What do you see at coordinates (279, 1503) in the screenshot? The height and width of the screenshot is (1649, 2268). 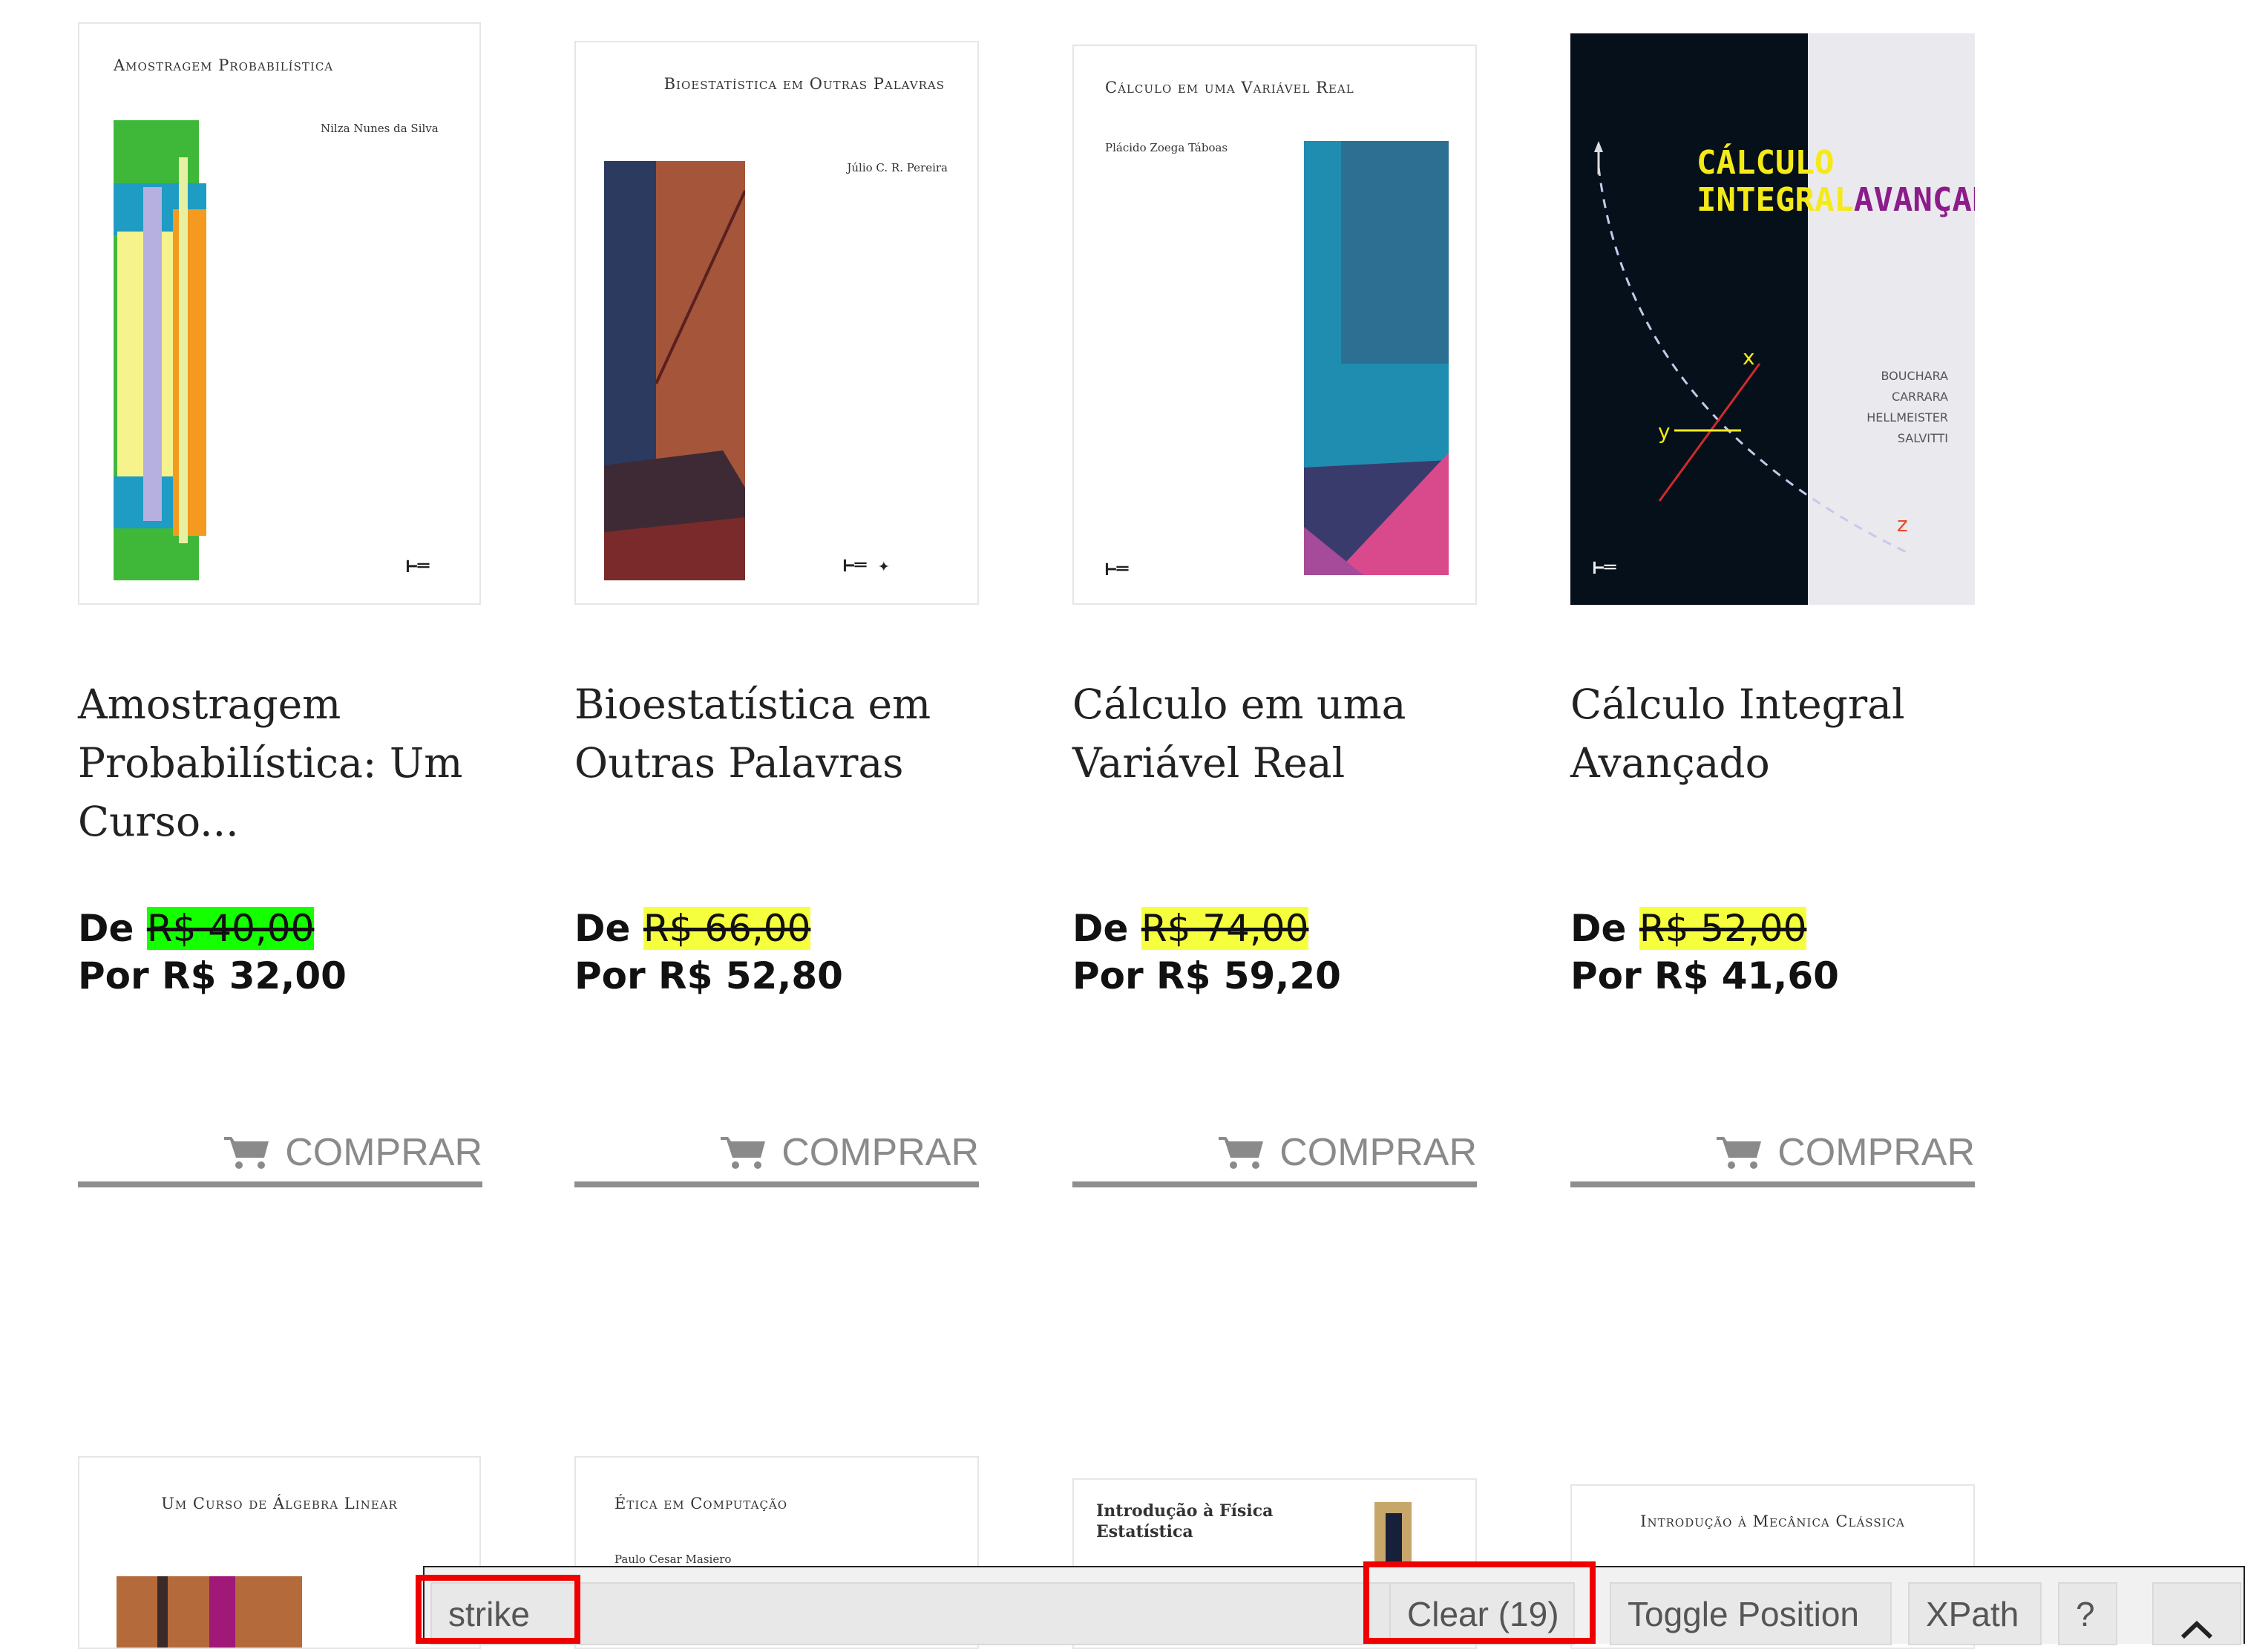 I see `cover-title: Um Curso de Álgebra Linear` at bounding box center [279, 1503].